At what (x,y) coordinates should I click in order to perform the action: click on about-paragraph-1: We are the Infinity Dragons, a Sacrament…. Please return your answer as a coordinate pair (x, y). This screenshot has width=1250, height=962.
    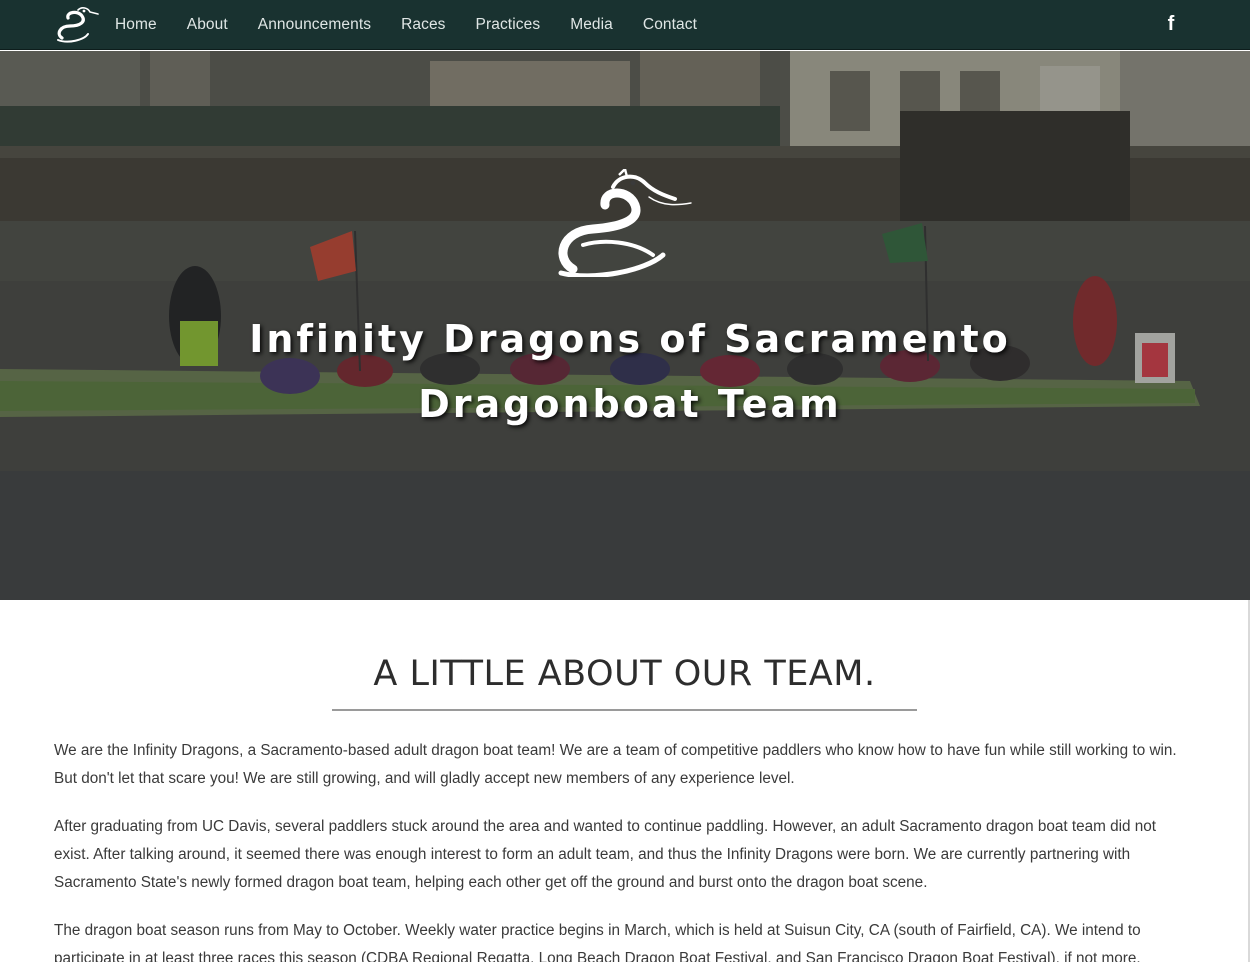
    Looking at the image, I should click on (615, 764).